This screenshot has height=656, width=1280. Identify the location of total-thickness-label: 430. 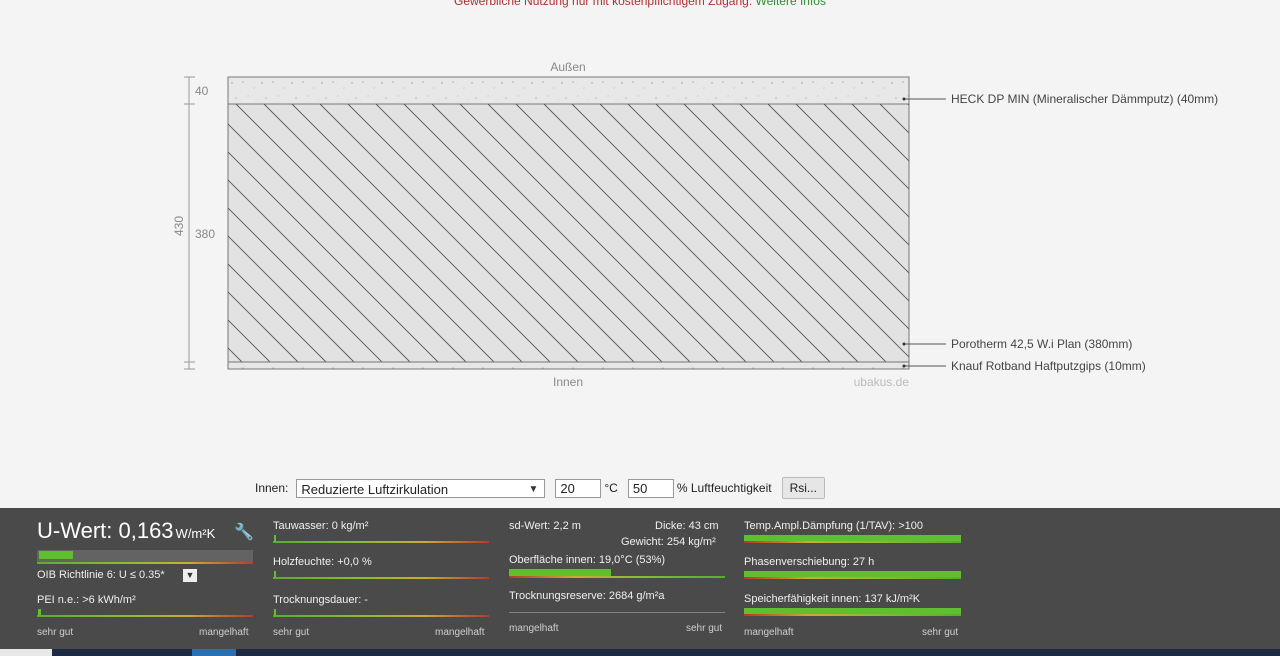
(179, 226).